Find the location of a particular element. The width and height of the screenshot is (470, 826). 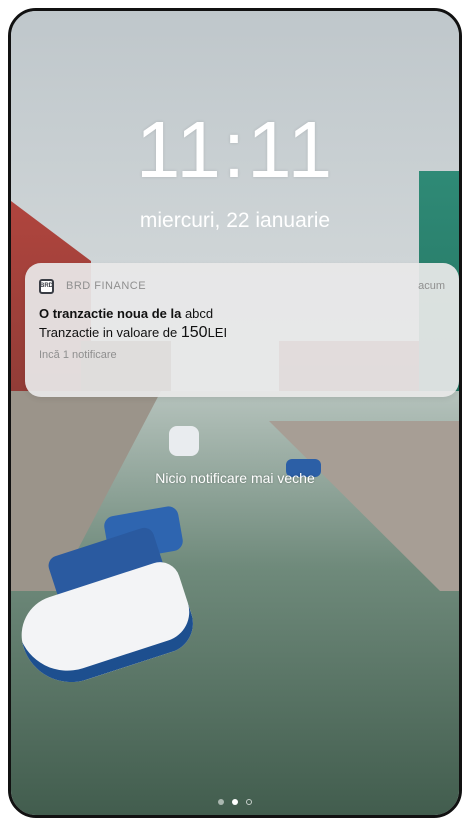

notification-more-count: Incă 1 notificare is located at coordinates (242, 355).